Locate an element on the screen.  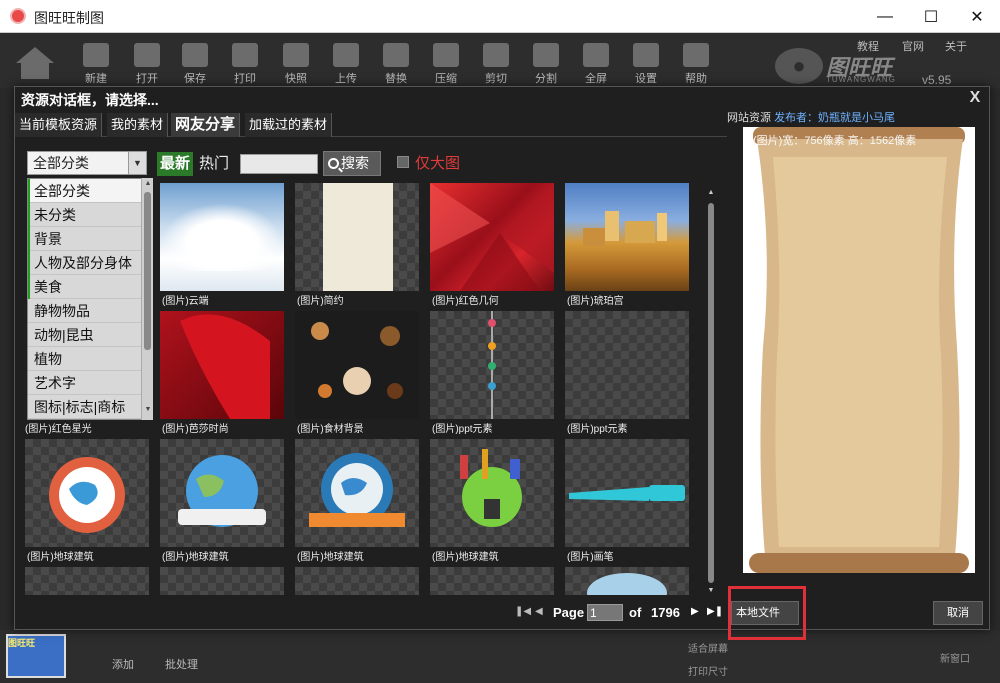
new-window-button: 新窗口 is located at coordinates (955, 657).